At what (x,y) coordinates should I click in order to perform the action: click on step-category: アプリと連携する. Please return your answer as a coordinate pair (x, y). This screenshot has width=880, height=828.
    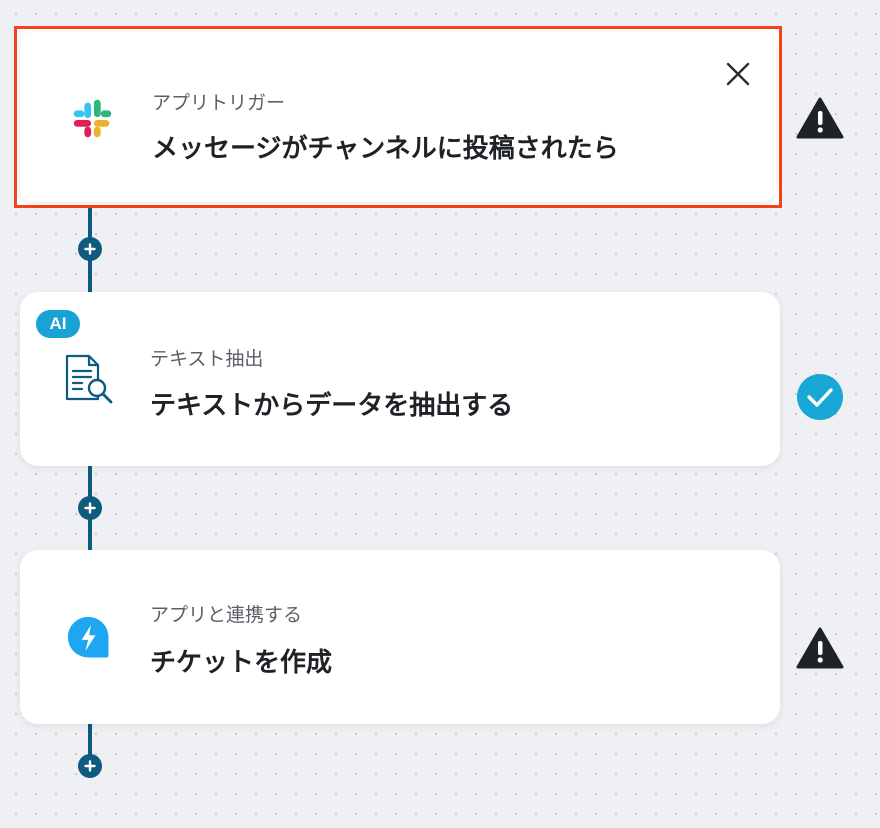
    Looking at the image, I should click on (226, 615).